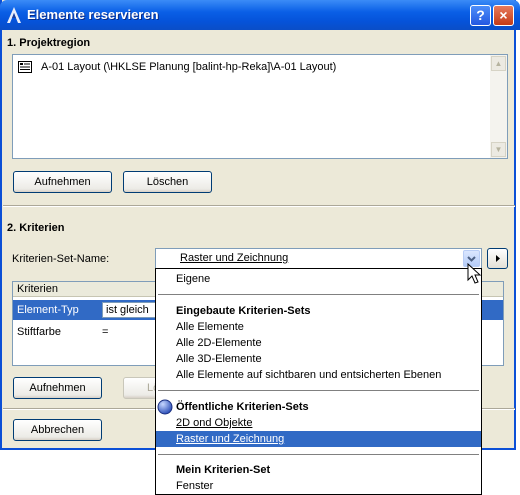  What do you see at coordinates (318, 279) in the screenshot?
I see `dropdown-item-eigene: Eigene` at bounding box center [318, 279].